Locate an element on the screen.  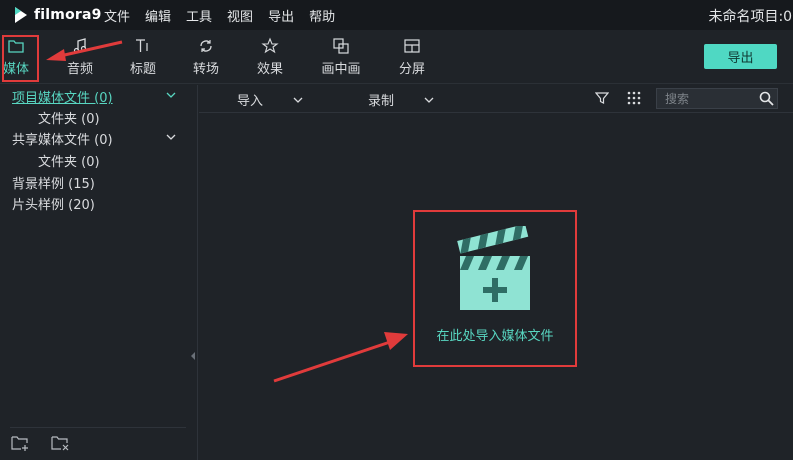
tab-pip: 画中画 is located at coordinates (341, 55).